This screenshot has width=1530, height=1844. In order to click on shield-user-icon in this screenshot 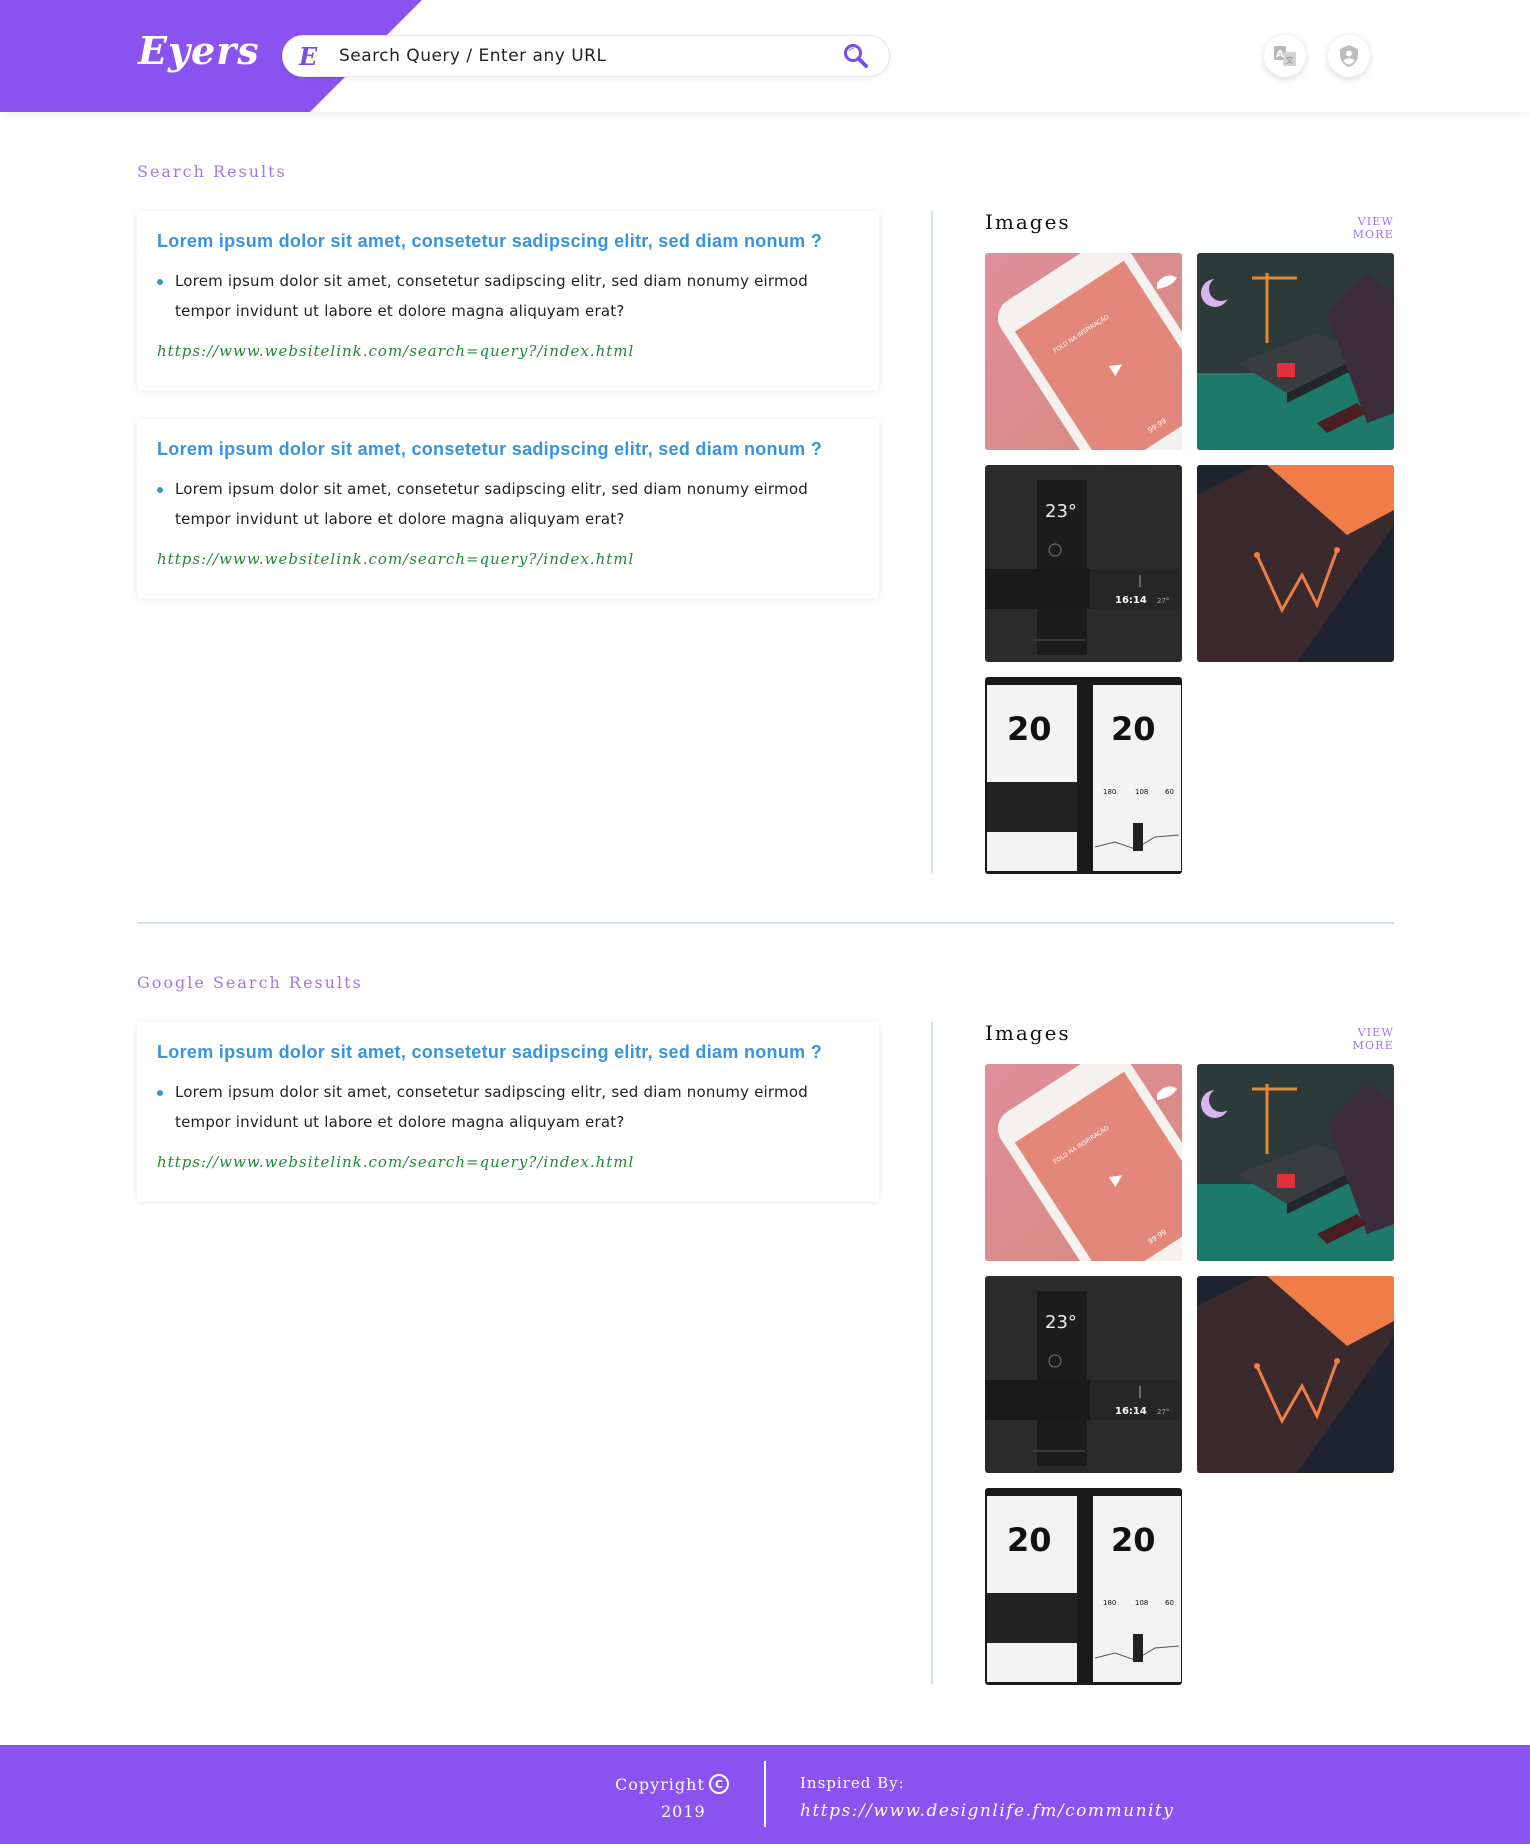, I will do `click(1349, 56)`.